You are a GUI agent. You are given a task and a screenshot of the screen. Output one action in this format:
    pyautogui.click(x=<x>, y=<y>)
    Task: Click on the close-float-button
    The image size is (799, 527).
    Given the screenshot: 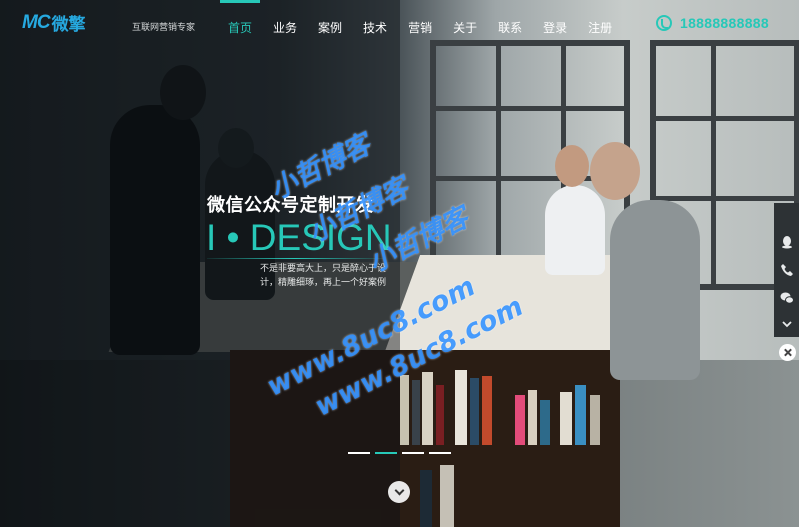 What is the action you would take?
    pyautogui.click(x=787, y=352)
    